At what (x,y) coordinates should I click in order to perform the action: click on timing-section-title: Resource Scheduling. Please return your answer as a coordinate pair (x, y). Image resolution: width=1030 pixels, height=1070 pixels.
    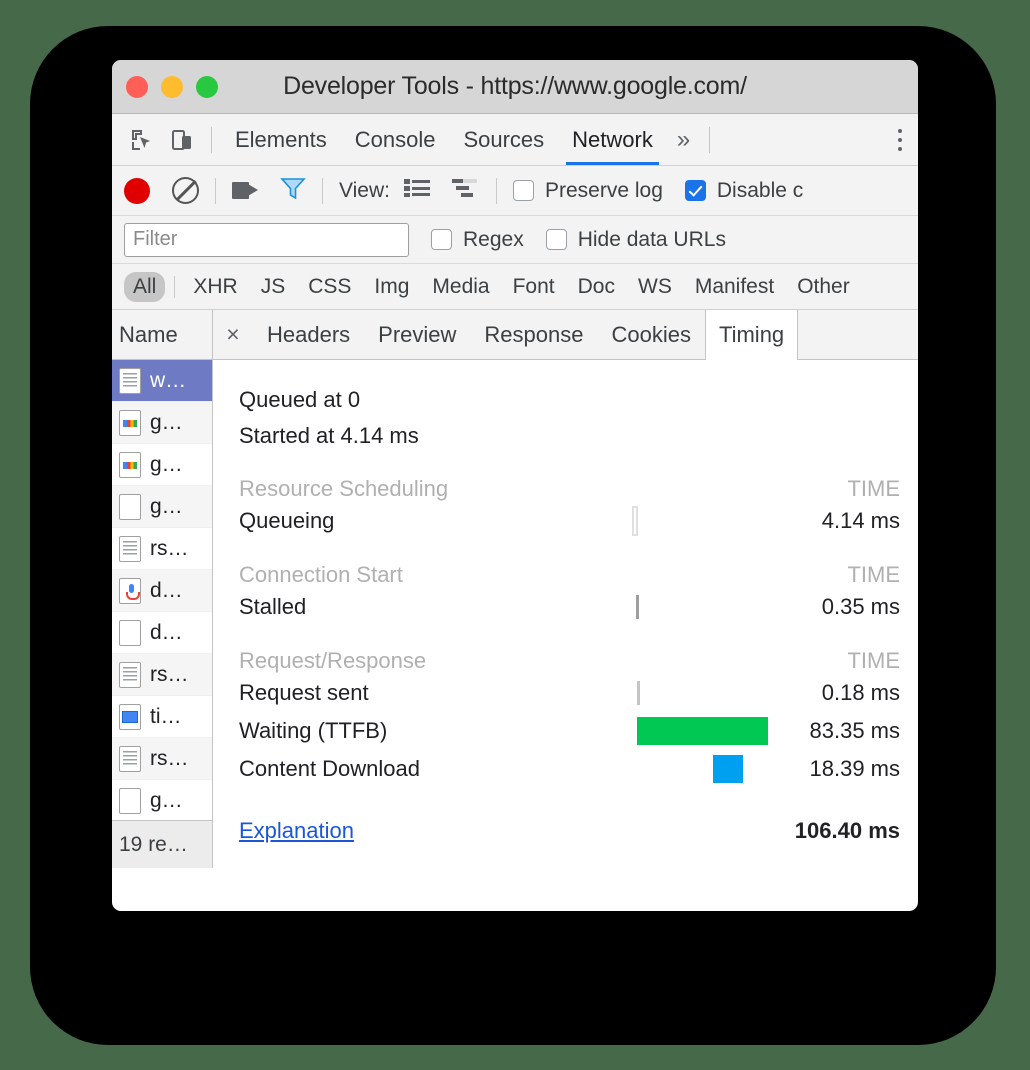
    Looking at the image, I should click on (344, 488).